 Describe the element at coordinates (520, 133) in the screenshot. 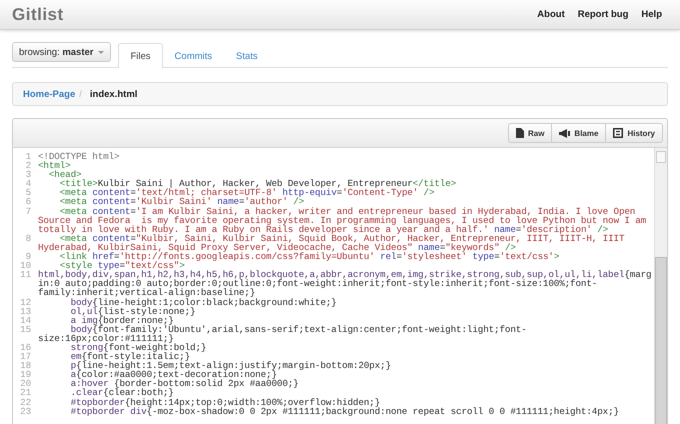

I see `document-icon` at that location.